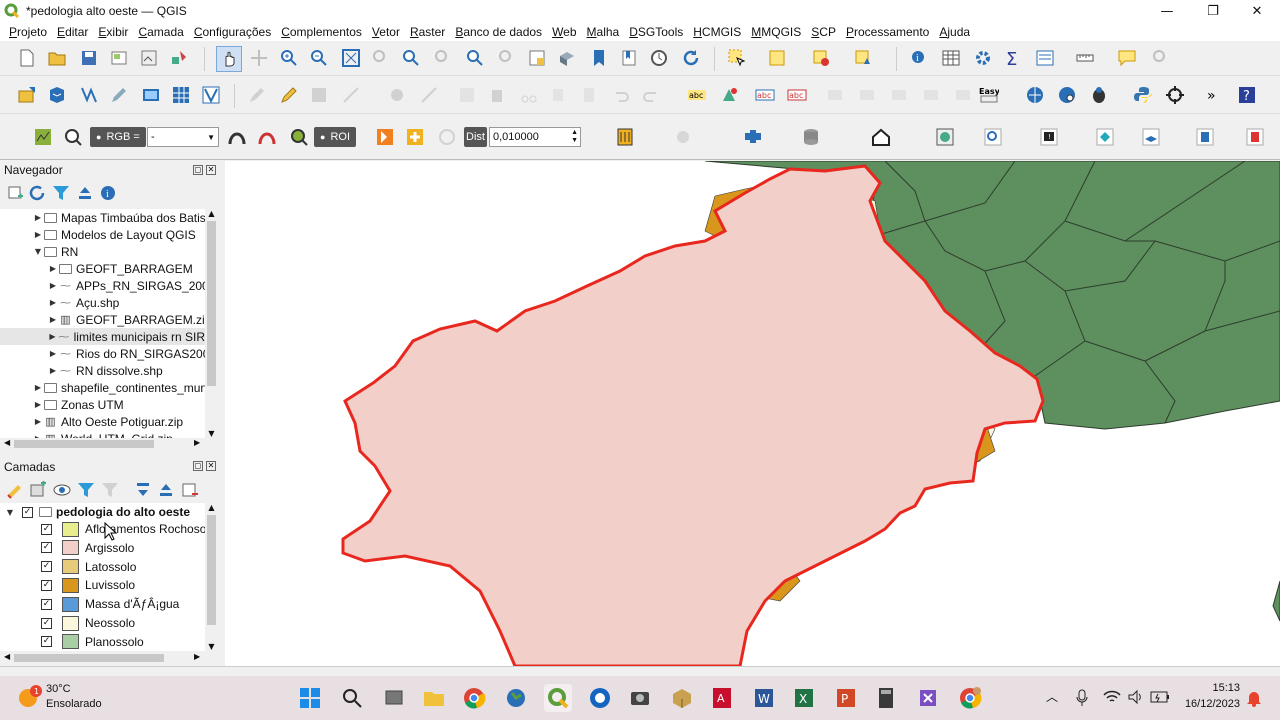 This screenshot has height=720, width=1280. What do you see at coordinates (629, 58) in the screenshot?
I see `show-bookmarks-icon` at bounding box center [629, 58].